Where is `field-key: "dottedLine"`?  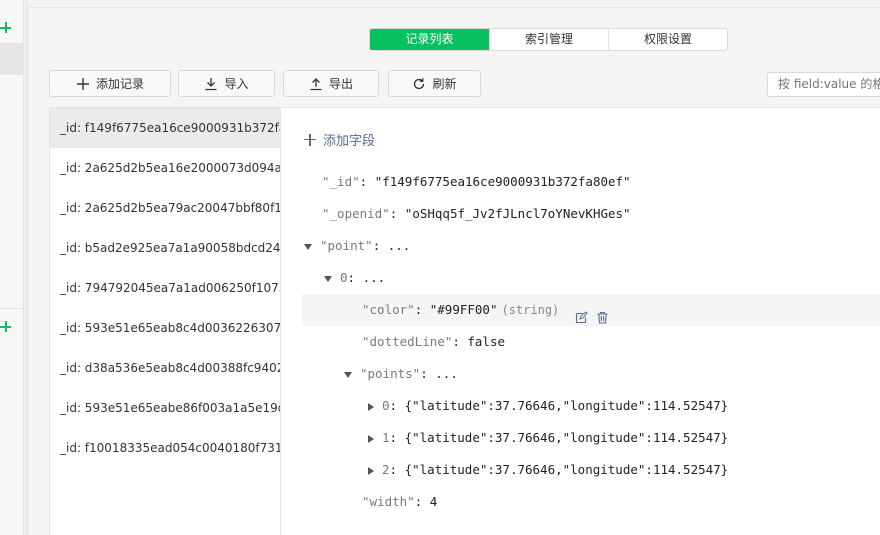 field-key: "dottedLine" is located at coordinates (407, 341).